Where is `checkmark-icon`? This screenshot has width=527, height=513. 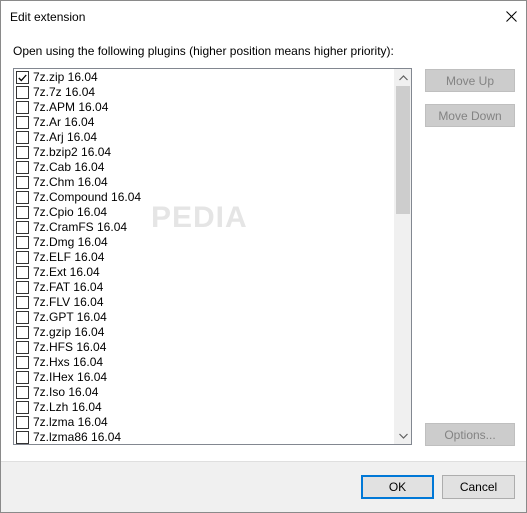
checkmark-icon is located at coordinates (22, 77).